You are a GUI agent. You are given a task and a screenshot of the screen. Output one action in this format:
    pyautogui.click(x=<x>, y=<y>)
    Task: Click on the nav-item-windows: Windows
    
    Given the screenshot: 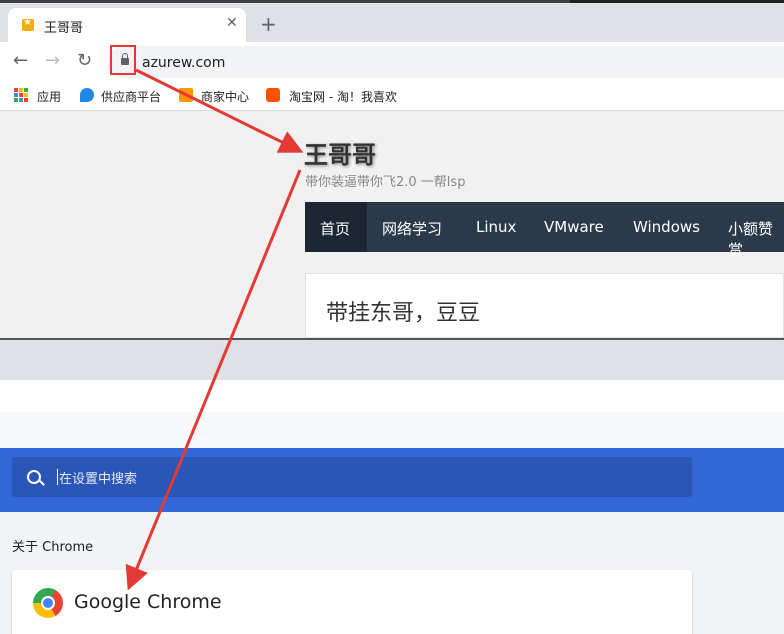 What is the action you would take?
    pyautogui.click(x=666, y=227)
    